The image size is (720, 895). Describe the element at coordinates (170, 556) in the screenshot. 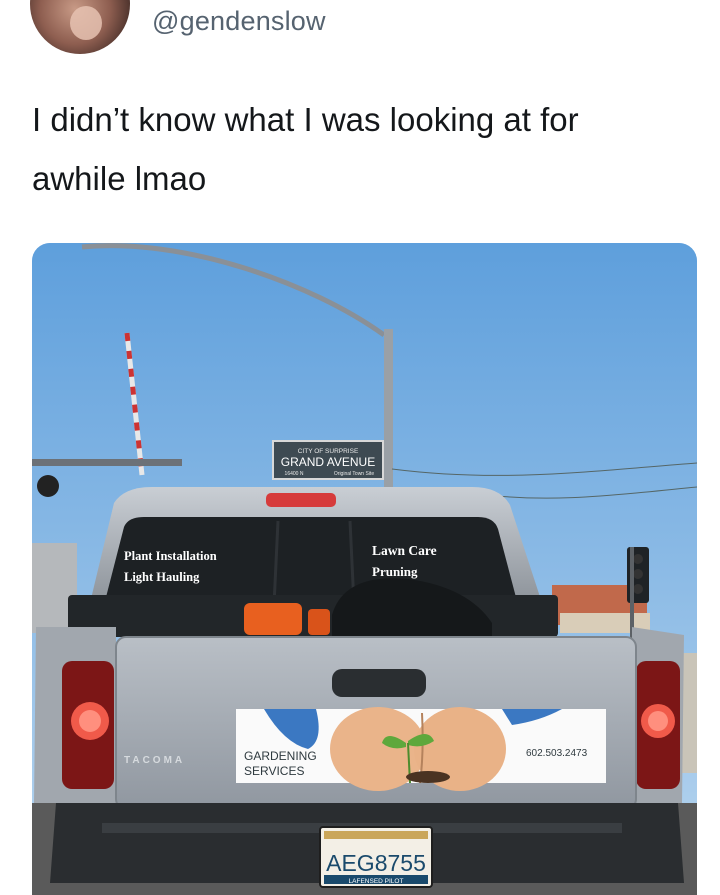

I see `window-decal-left-item: Plant Installation` at that location.